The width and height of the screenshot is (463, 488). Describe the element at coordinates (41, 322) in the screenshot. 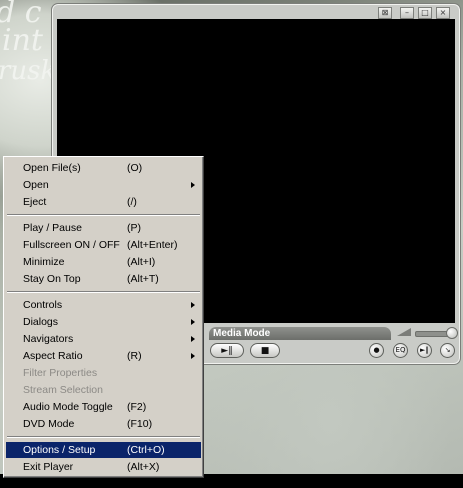

I see `menu-item-label: Dialogs` at that location.